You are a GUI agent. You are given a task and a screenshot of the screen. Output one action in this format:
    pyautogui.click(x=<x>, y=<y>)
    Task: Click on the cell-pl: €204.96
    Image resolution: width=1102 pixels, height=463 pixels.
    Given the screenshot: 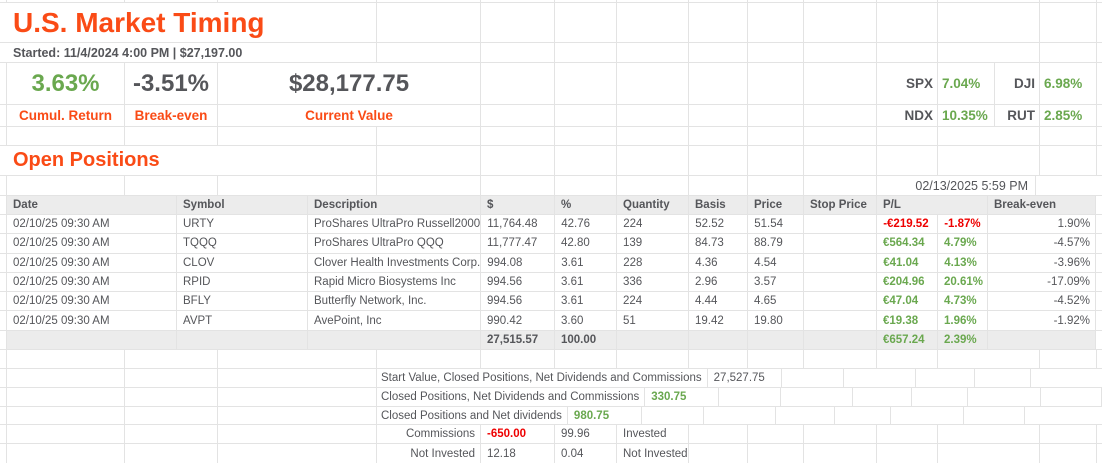 What is the action you would take?
    pyautogui.click(x=907, y=282)
    